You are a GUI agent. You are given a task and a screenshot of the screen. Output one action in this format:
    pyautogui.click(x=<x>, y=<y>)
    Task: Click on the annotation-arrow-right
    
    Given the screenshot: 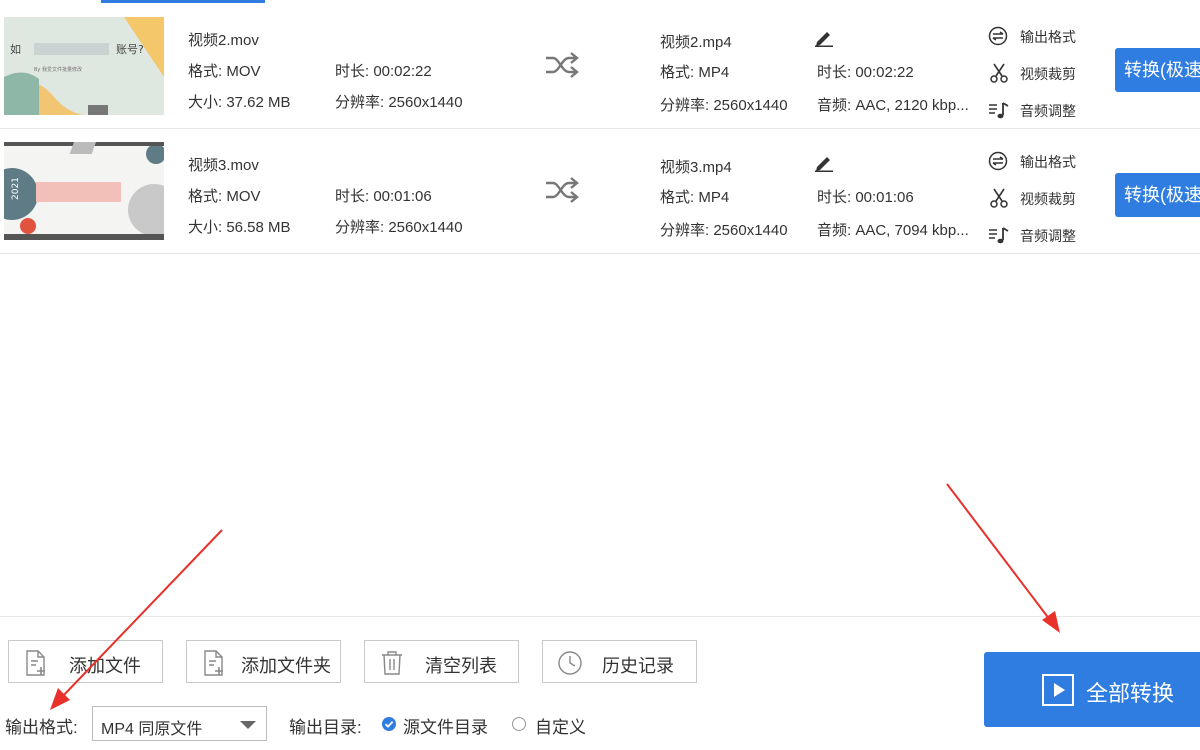 What is the action you would take?
    pyautogui.click(x=998, y=552)
    